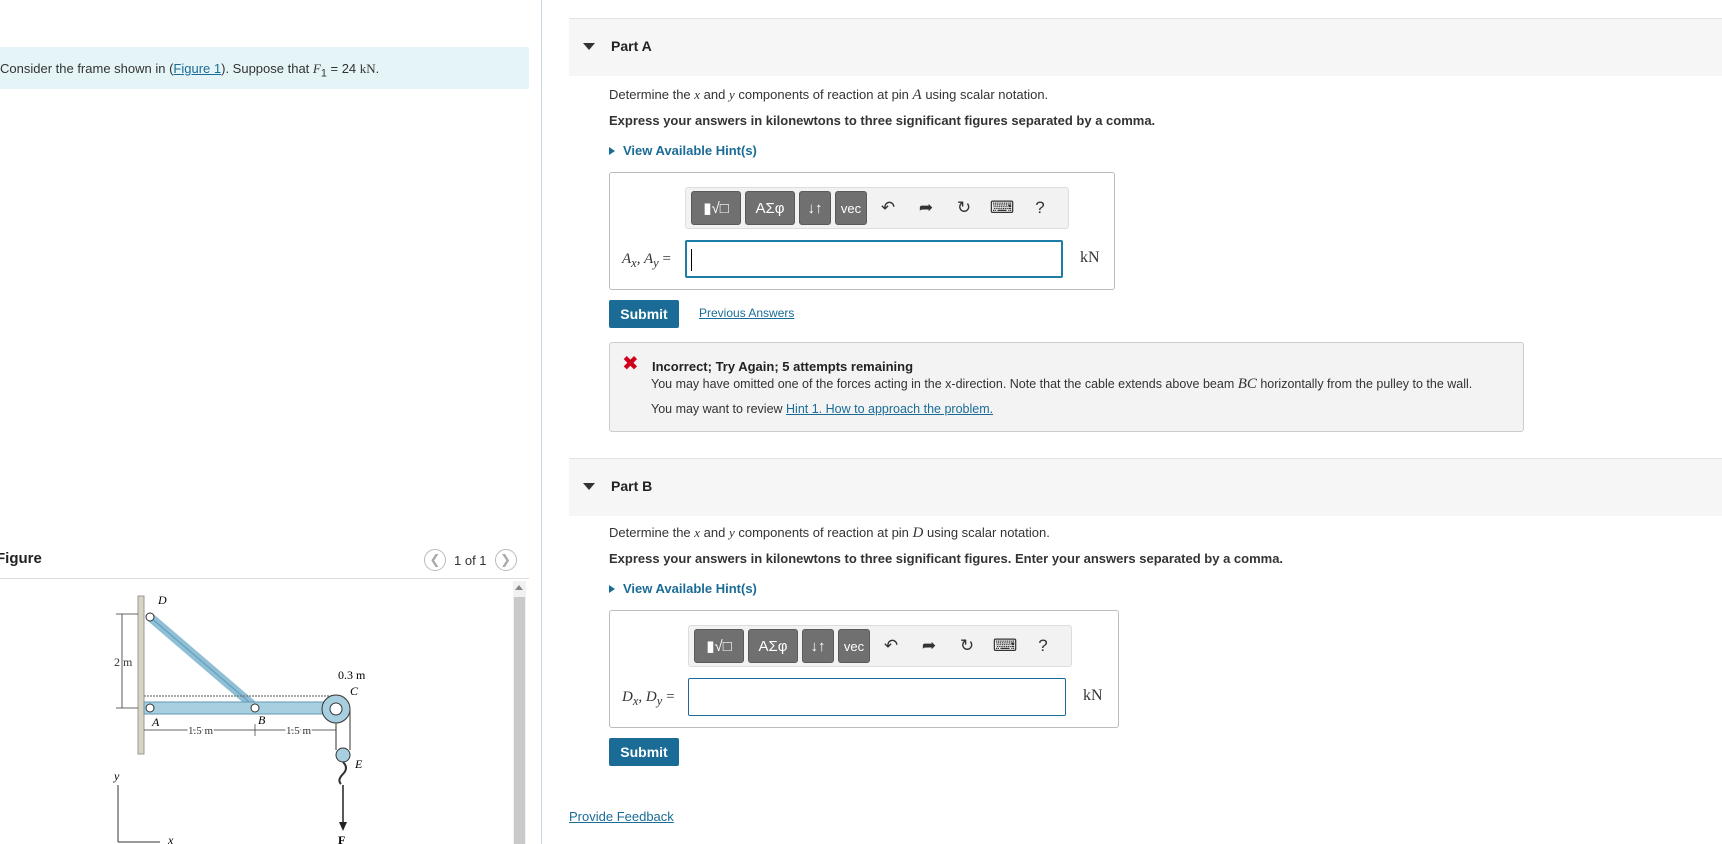  I want to click on part-a-submit-button: Submit, so click(644, 314).